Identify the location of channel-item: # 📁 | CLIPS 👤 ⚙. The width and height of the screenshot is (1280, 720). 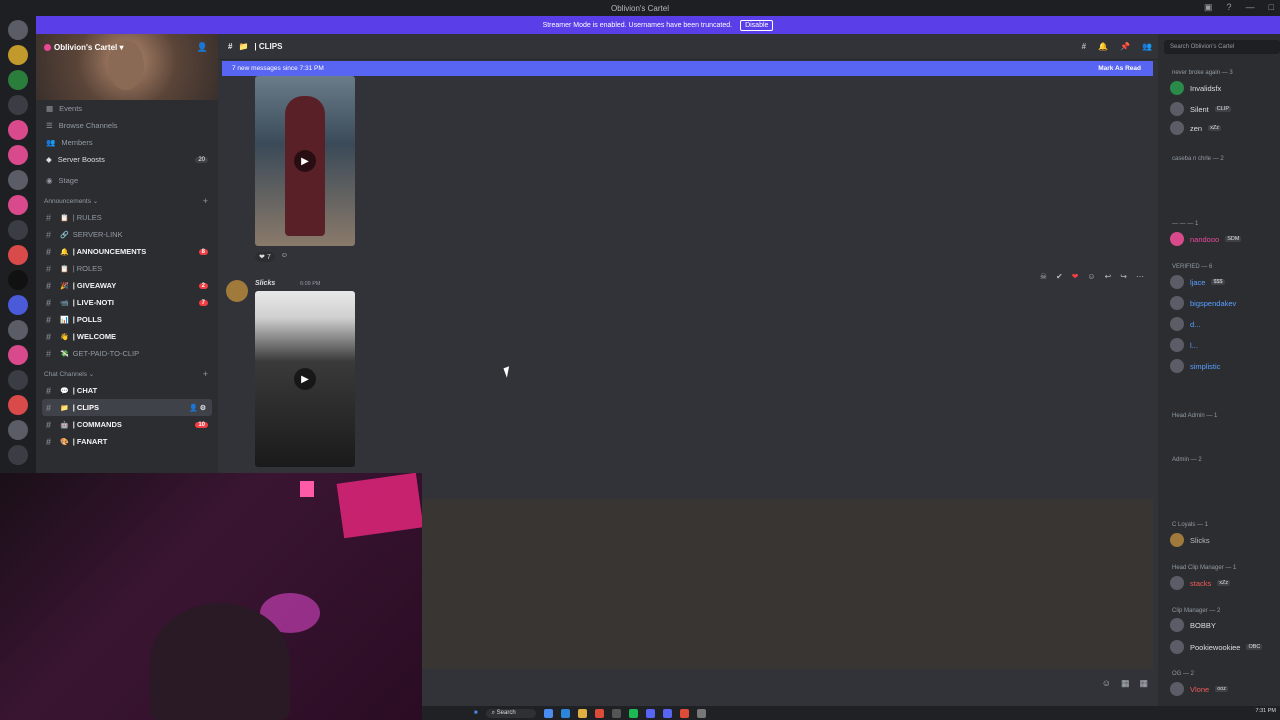
(127, 407).